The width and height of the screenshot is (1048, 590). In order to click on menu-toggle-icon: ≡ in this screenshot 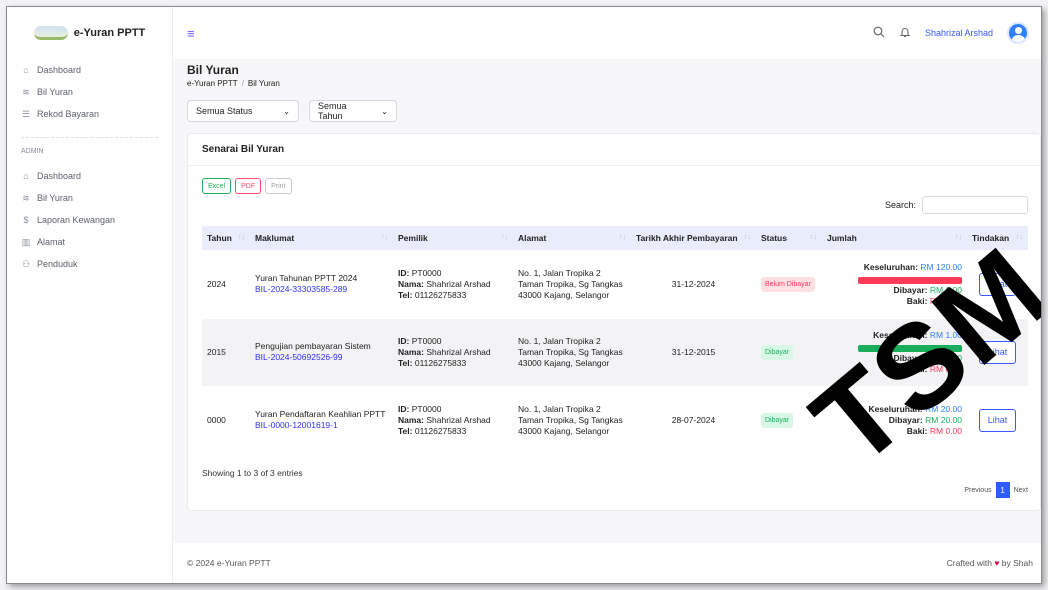, I will do `click(191, 33)`.